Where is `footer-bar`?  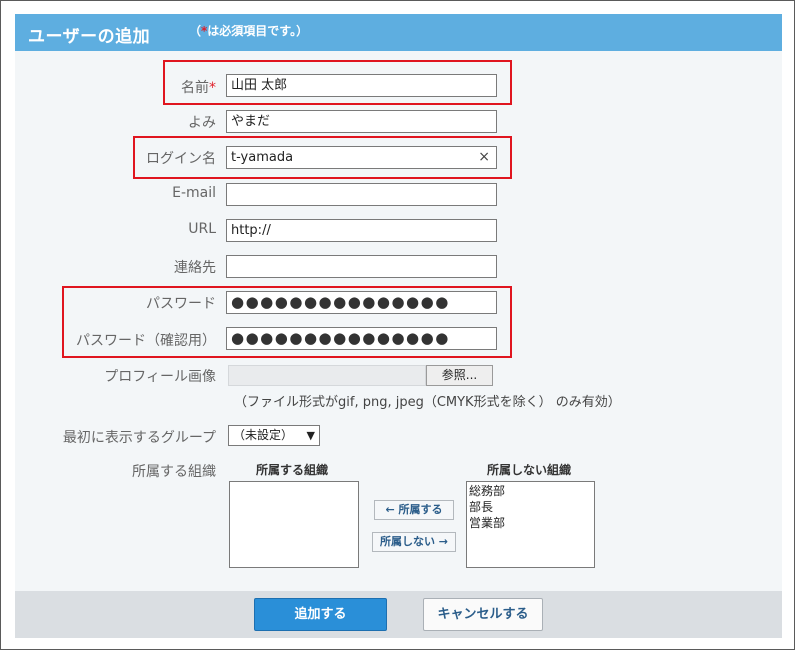 footer-bar is located at coordinates (398, 614).